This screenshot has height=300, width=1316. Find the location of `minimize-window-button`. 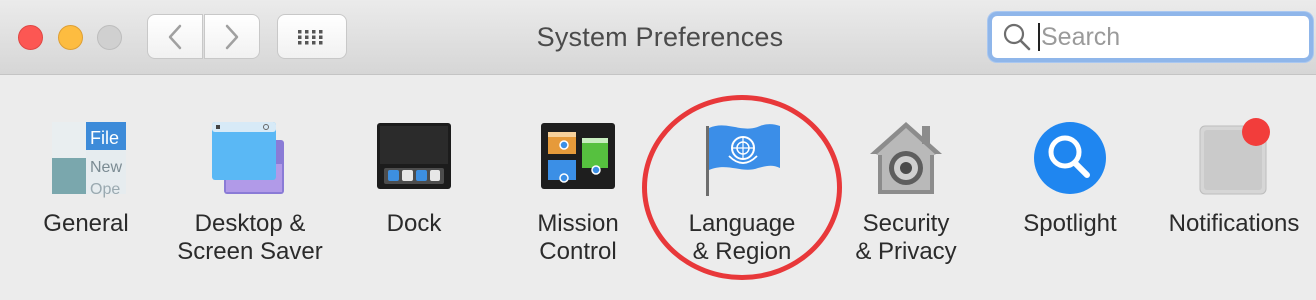

minimize-window-button is located at coordinates (70, 37).